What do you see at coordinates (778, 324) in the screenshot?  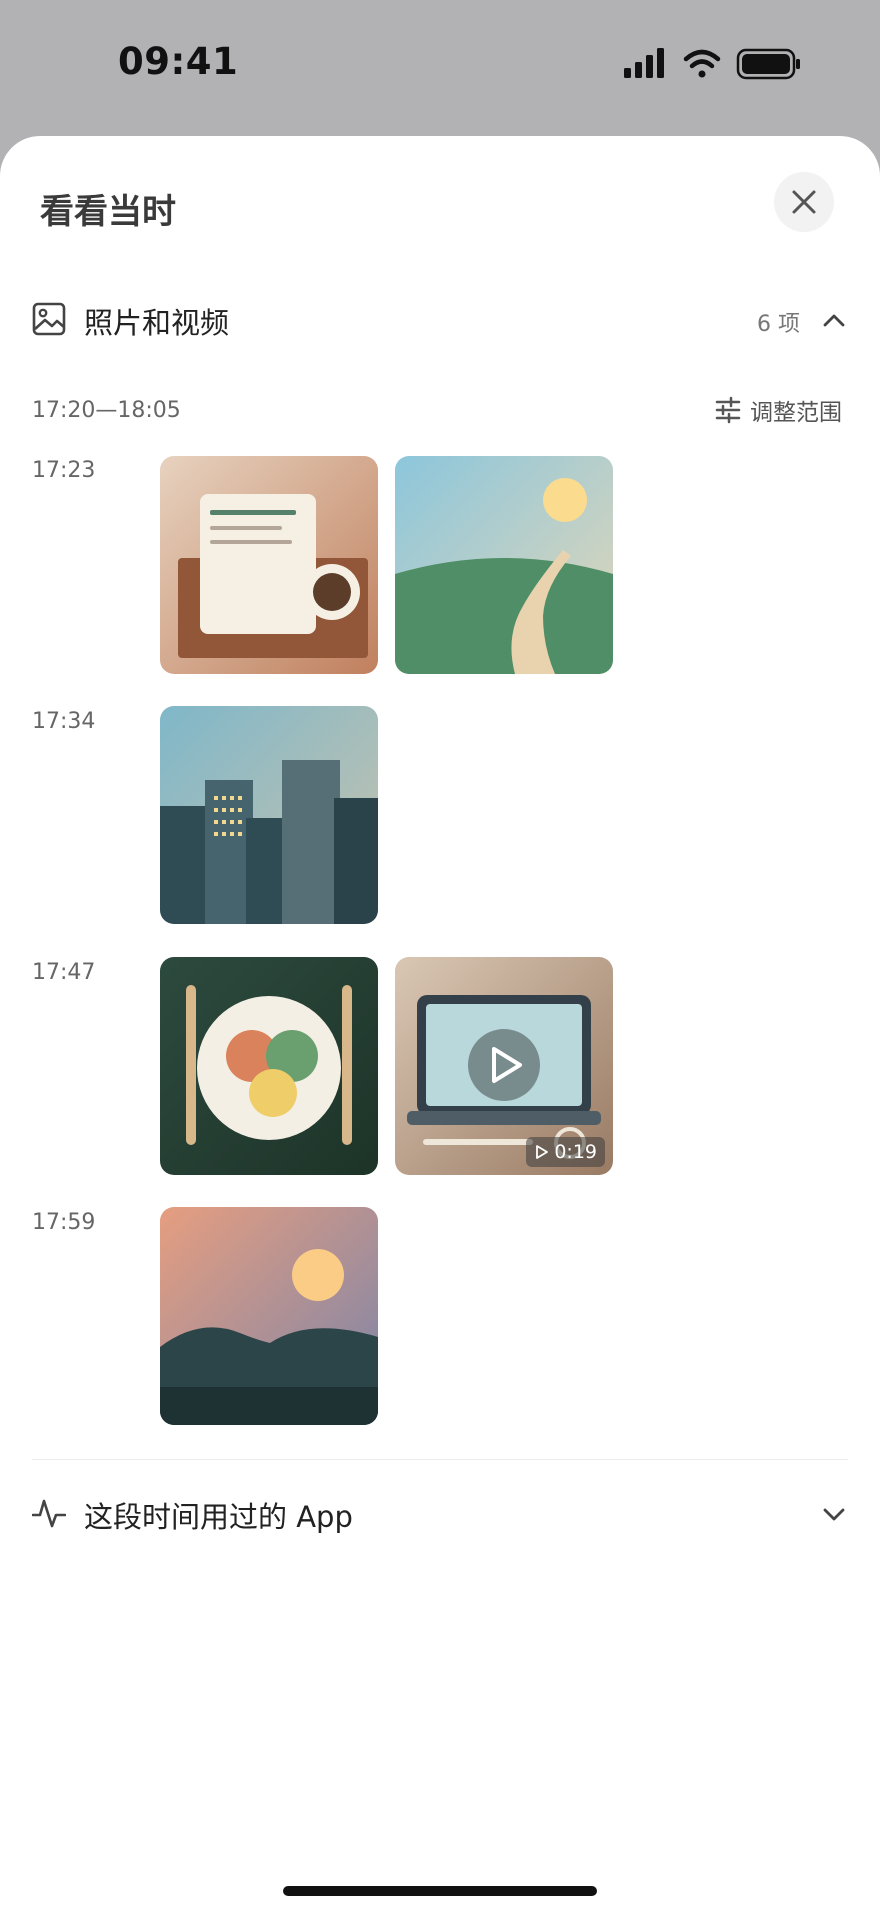 I see `photos-count: 6 项` at bounding box center [778, 324].